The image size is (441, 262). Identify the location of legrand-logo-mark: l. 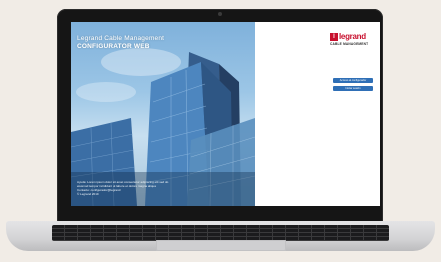
(334, 36).